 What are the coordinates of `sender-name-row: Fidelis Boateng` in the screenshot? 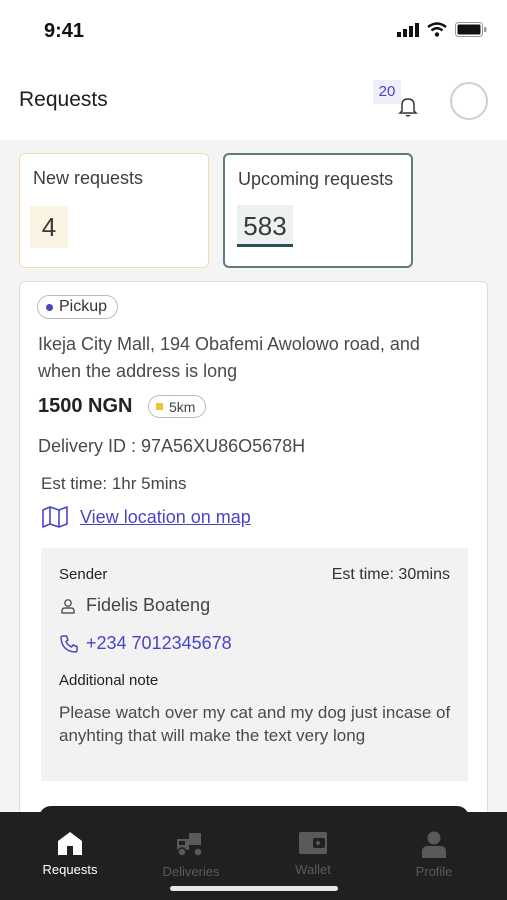 It's located at (135, 605).